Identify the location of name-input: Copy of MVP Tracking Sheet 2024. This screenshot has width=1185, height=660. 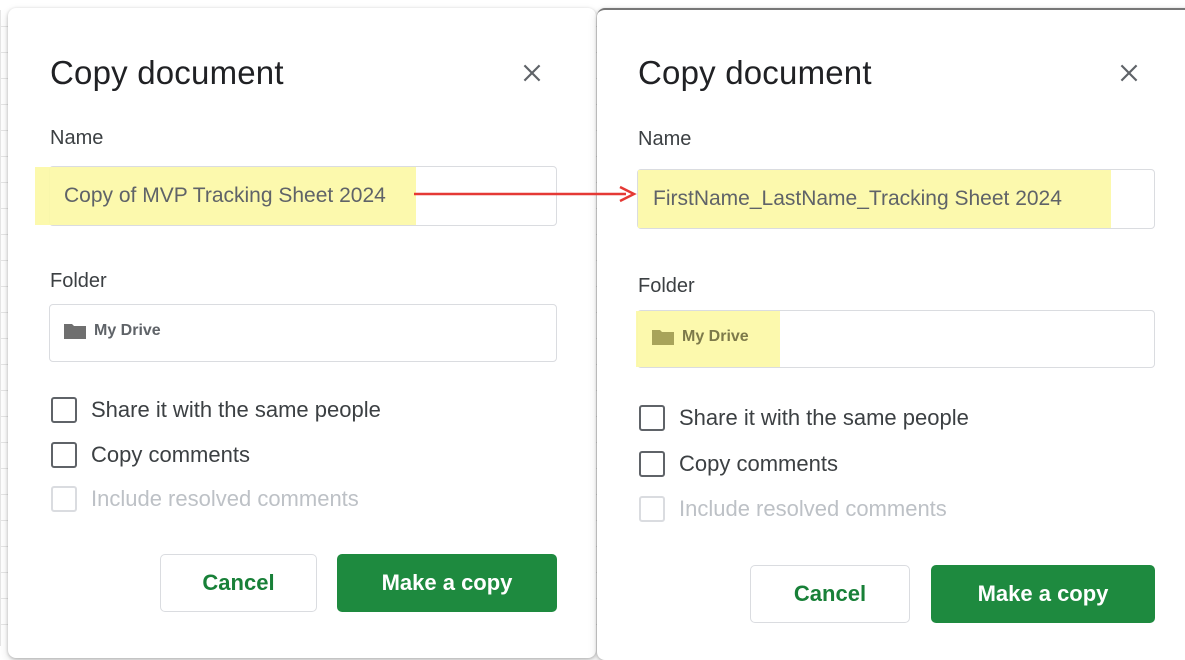
(296, 196).